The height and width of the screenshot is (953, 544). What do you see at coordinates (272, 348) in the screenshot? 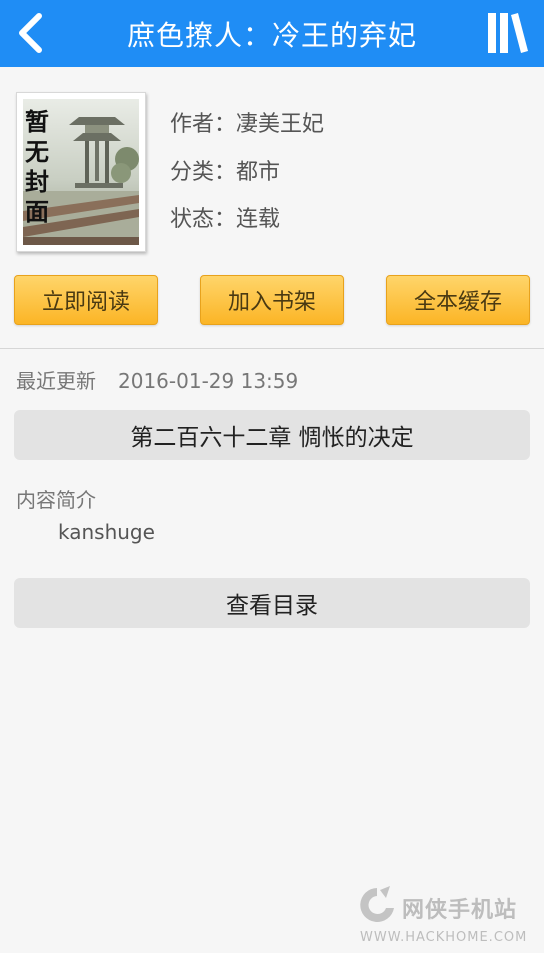
I see `section-divider` at bounding box center [272, 348].